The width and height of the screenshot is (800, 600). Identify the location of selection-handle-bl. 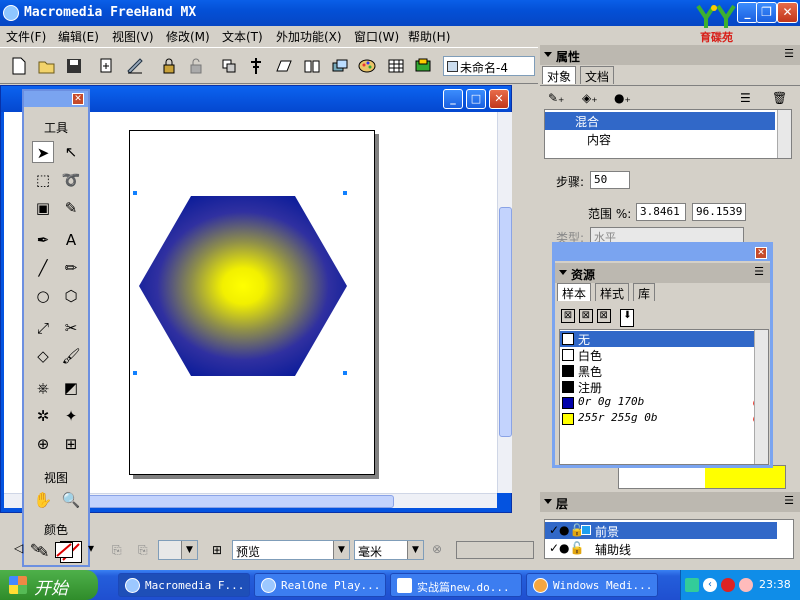
(135, 373).